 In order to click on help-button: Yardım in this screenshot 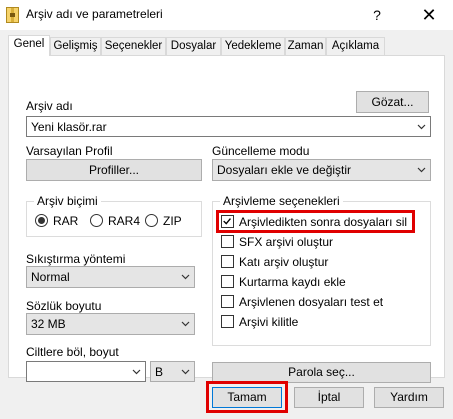, I will do `click(409, 397)`.